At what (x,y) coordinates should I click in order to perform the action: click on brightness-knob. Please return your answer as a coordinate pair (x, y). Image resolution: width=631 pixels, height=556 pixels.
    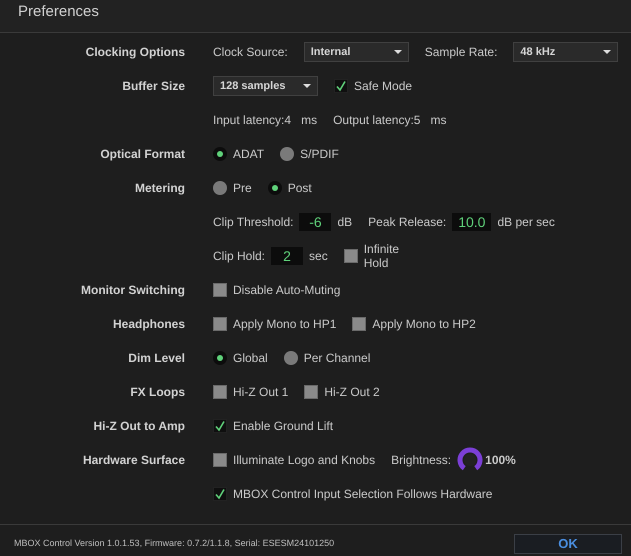
    Looking at the image, I should click on (470, 460).